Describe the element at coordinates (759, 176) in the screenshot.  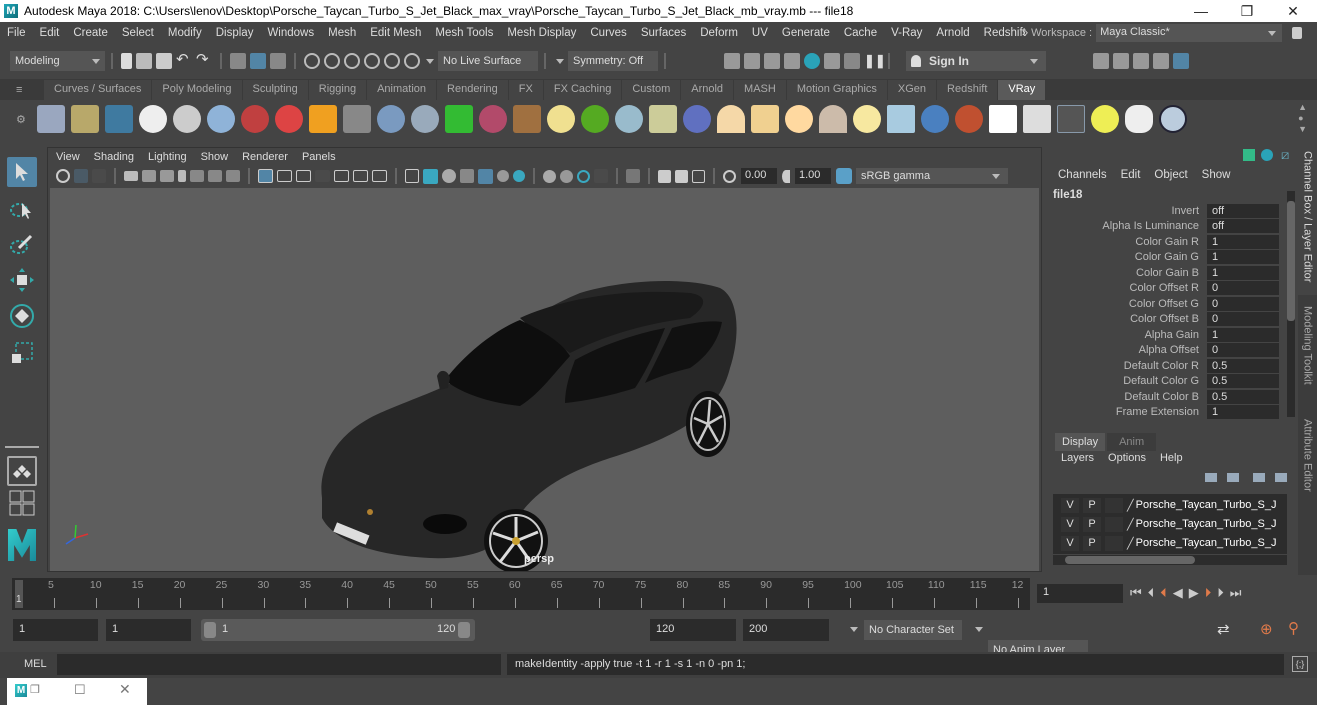
I see `exposure-field: 0.00` at that location.